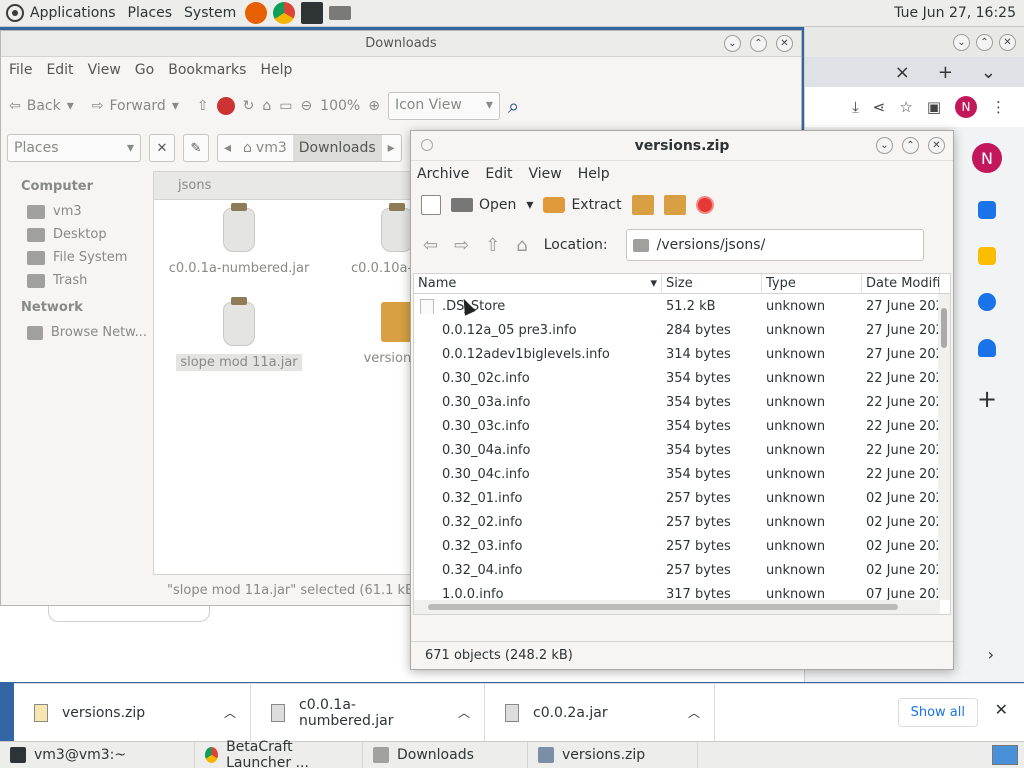 Image resolution: width=1024 pixels, height=768 pixels. I want to click on places-menu: Places, so click(150, 13).